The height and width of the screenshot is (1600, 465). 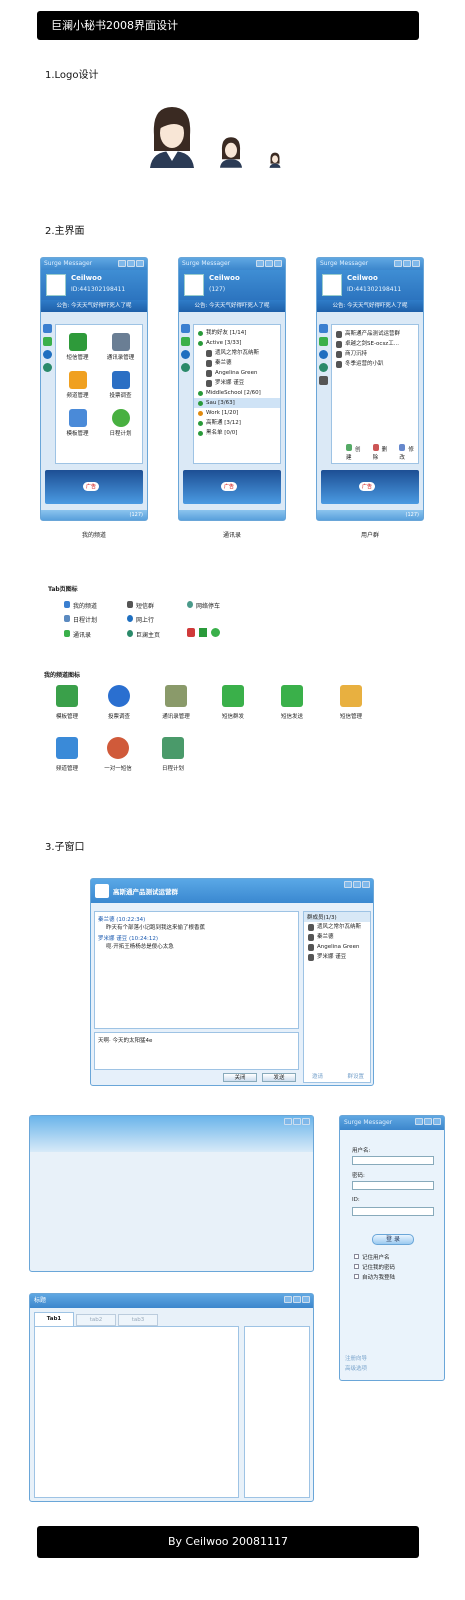 What do you see at coordinates (279, 1077) in the screenshot?
I see `send-button: 发送` at bounding box center [279, 1077].